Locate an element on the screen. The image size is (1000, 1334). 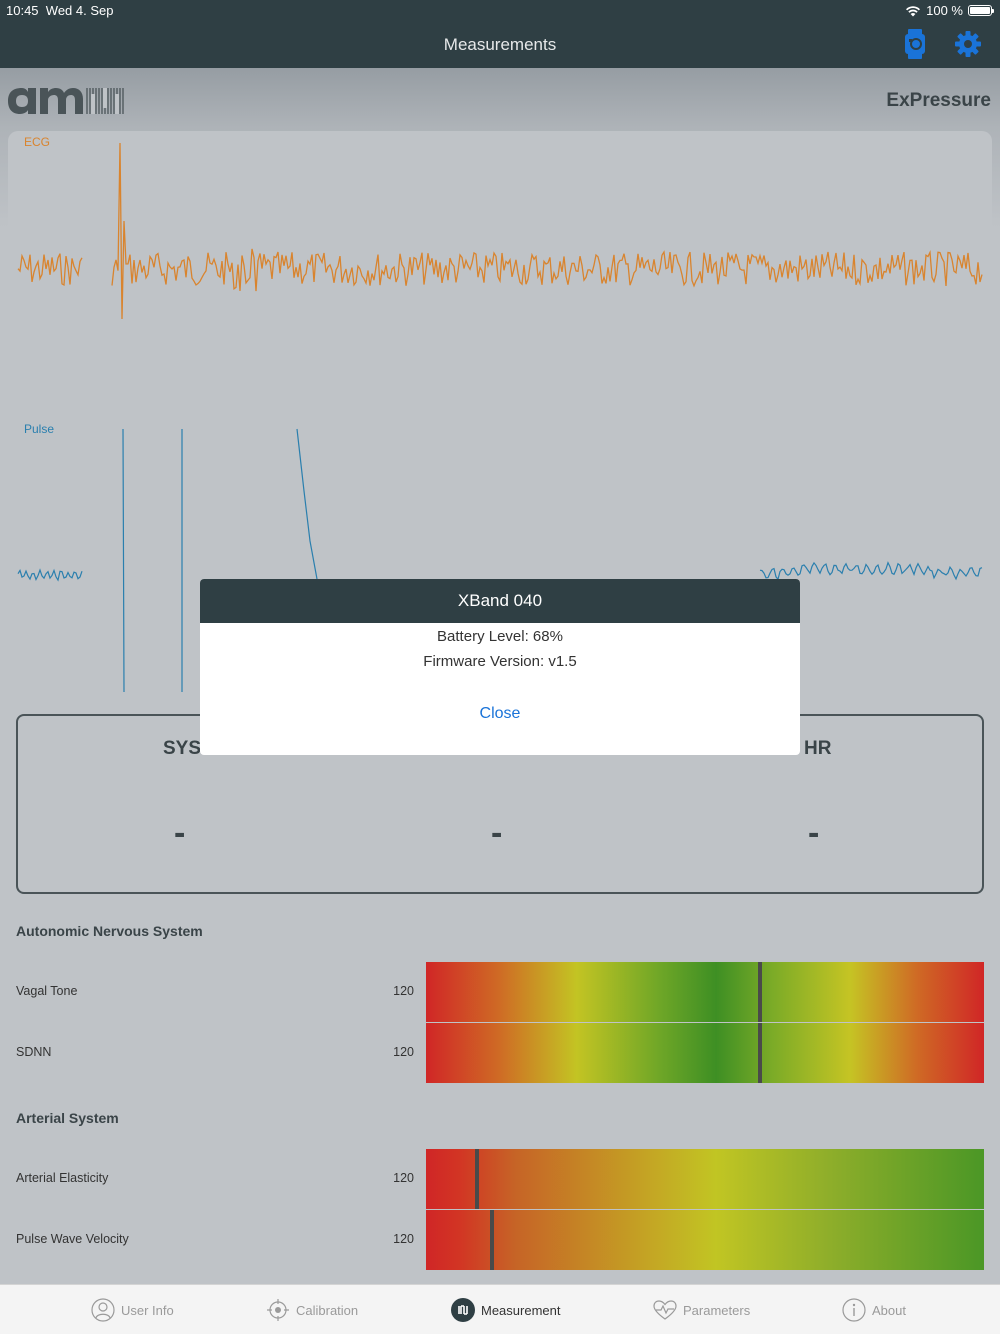
sys-value: - is located at coordinates (180, 833).